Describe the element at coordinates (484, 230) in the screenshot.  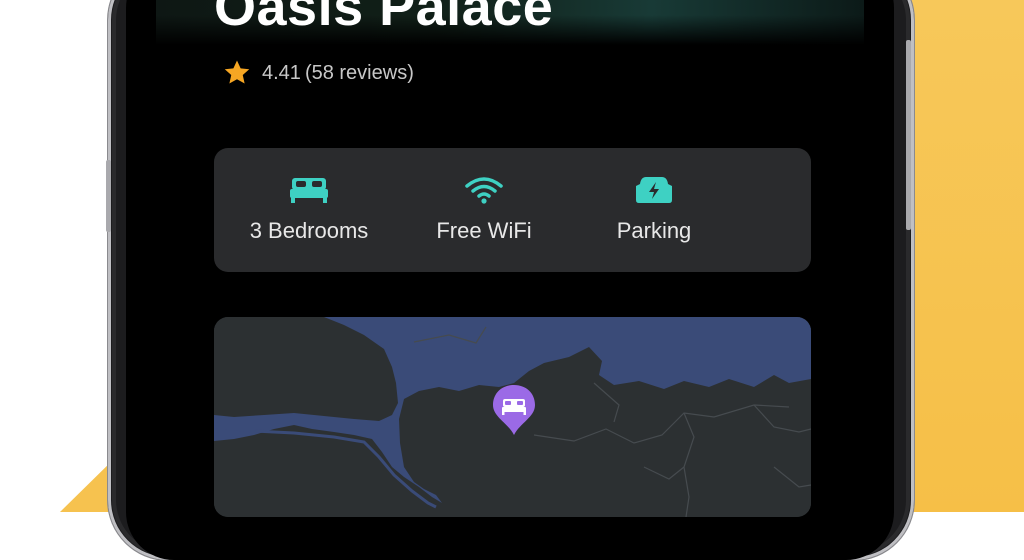
I see `amenity-label: Free WiFi` at that location.